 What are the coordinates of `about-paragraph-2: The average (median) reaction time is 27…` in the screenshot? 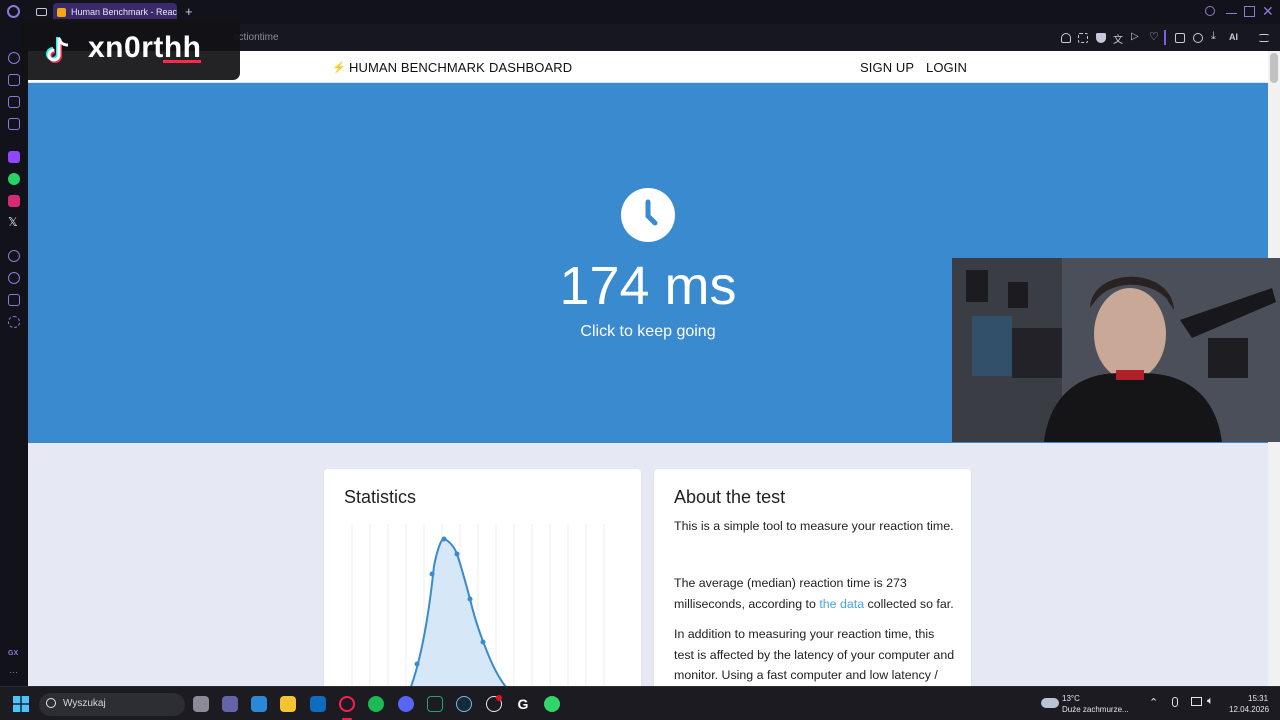 It's located at (815, 593).